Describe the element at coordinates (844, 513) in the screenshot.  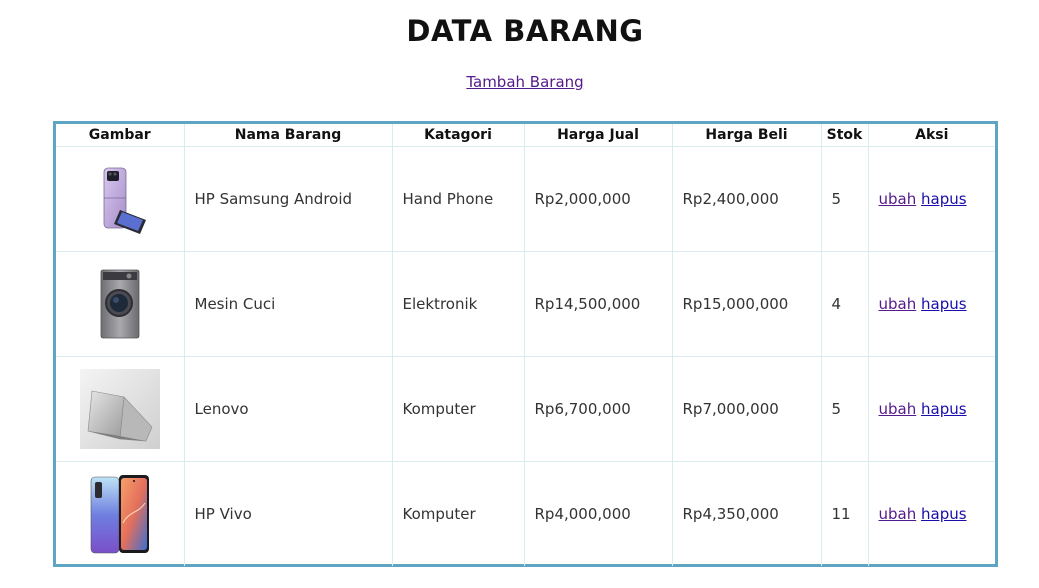
I see `cell-stock: 11` at that location.